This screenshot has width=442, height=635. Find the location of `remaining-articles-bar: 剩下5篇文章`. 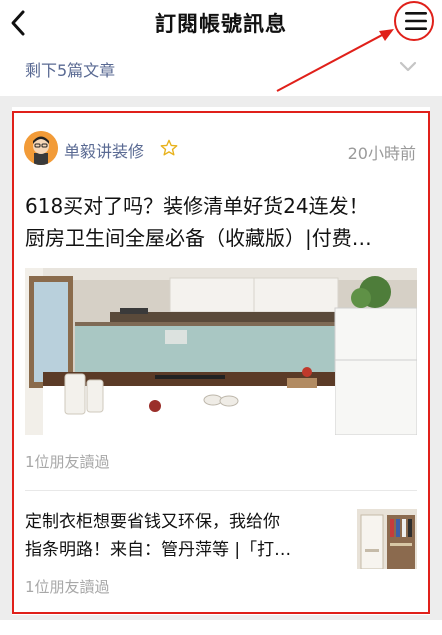

remaining-articles-bar: 剩下5篇文章 is located at coordinates (221, 71).